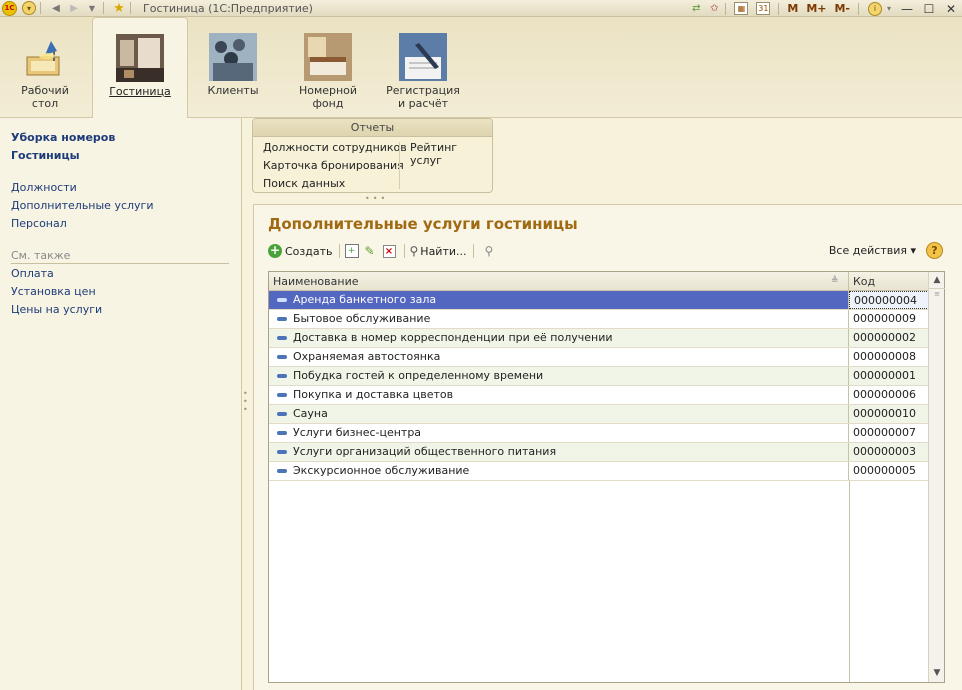 The height and width of the screenshot is (690, 962). I want to click on minimize-button: —, so click(907, 9).